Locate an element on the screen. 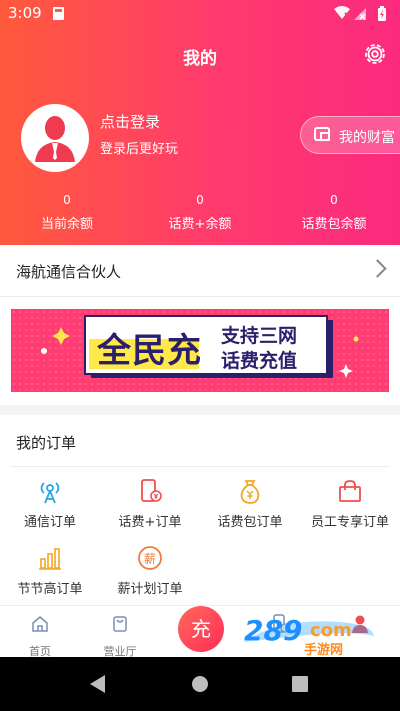 This screenshot has width=400, height=711. salary-icon: 薪 is located at coordinates (150, 558).